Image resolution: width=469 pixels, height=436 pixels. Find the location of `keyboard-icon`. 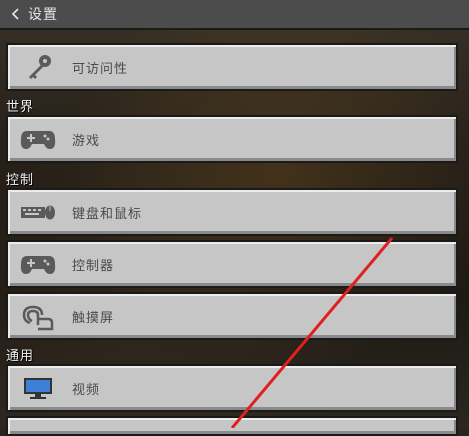

keyboard-icon is located at coordinates (38, 212).